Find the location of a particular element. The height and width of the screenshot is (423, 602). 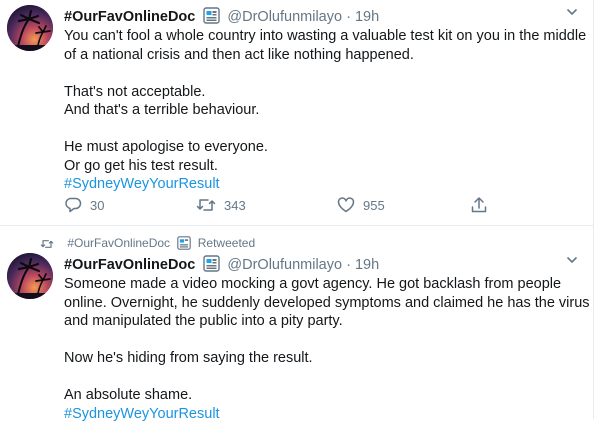

reply-button: 30 is located at coordinates (84, 205).